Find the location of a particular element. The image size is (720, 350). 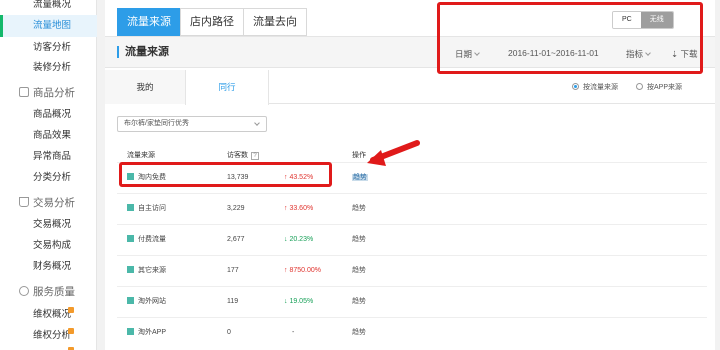

sidebar-item-product-overview: 商品概况 is located at coordinates (48, 115).